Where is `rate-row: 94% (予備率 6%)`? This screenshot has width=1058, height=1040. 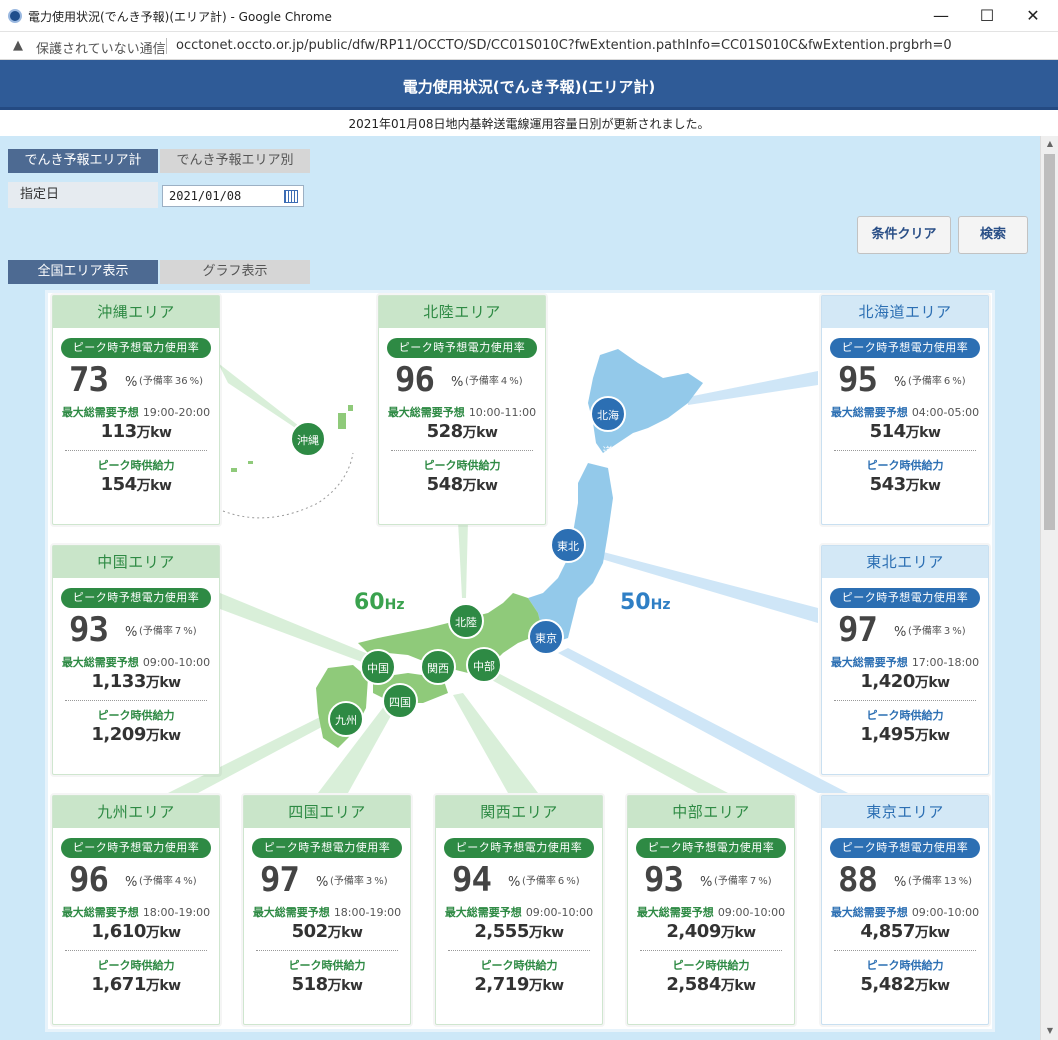 rate-row: 94% (予備率 6%) is located at coordinates (519, 879).